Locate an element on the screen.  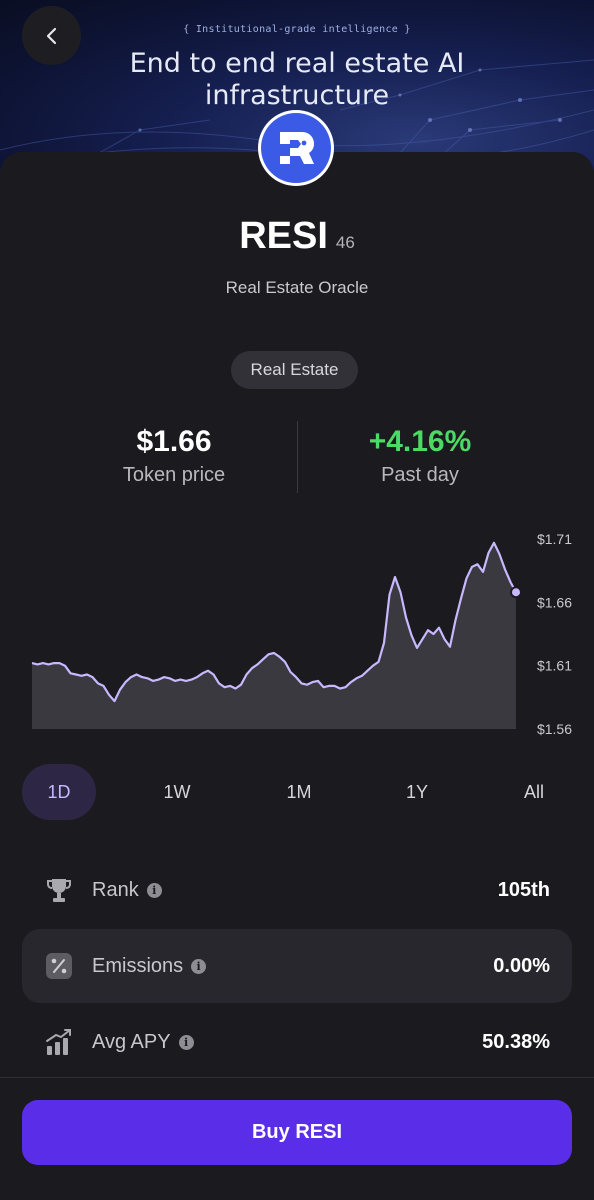
bottom-action-bar: Buy RESI is located at coordinates (297, 1138).